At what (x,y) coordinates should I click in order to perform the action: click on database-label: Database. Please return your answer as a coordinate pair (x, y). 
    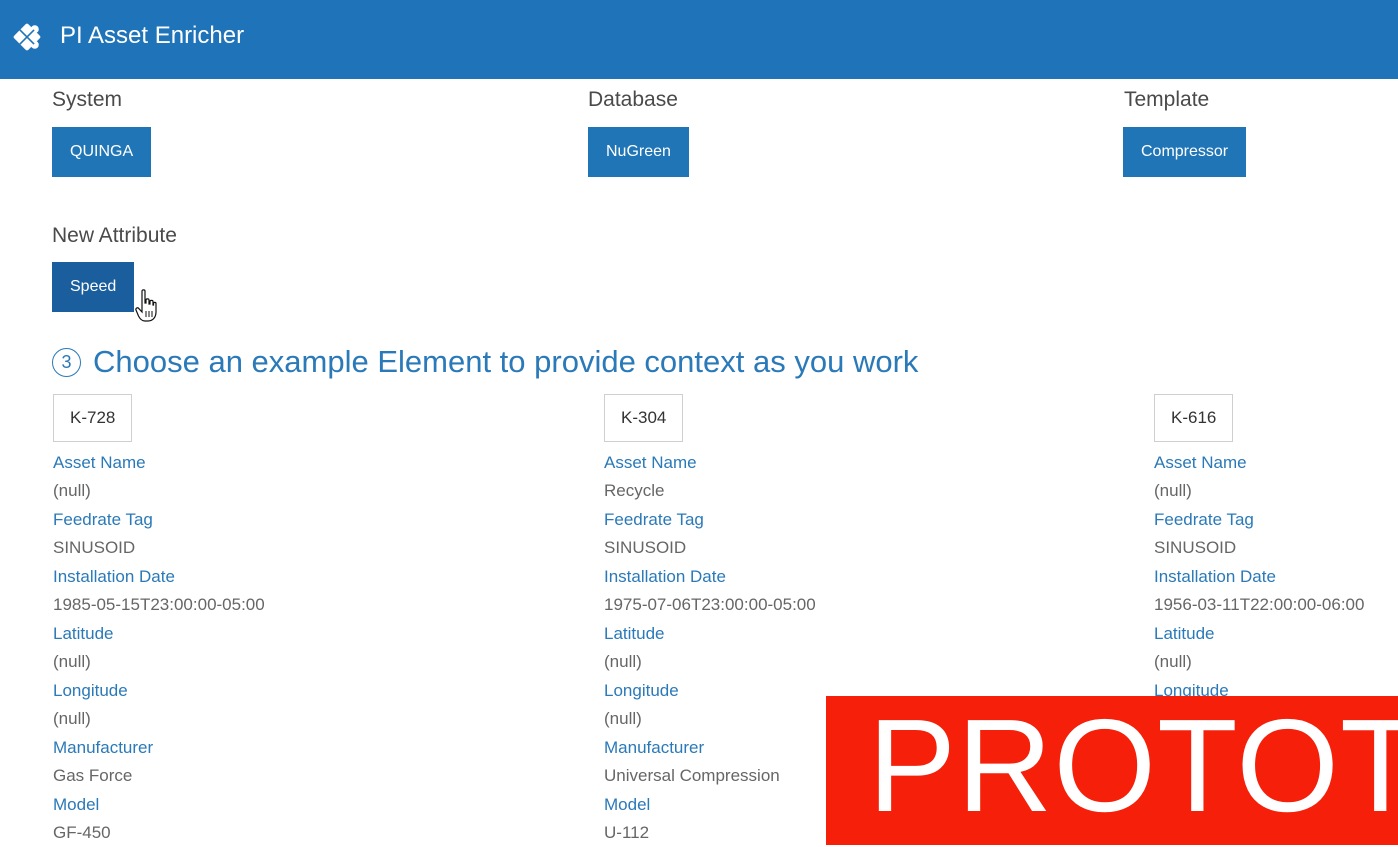
    Looking at the image, I should click on (633, 99).